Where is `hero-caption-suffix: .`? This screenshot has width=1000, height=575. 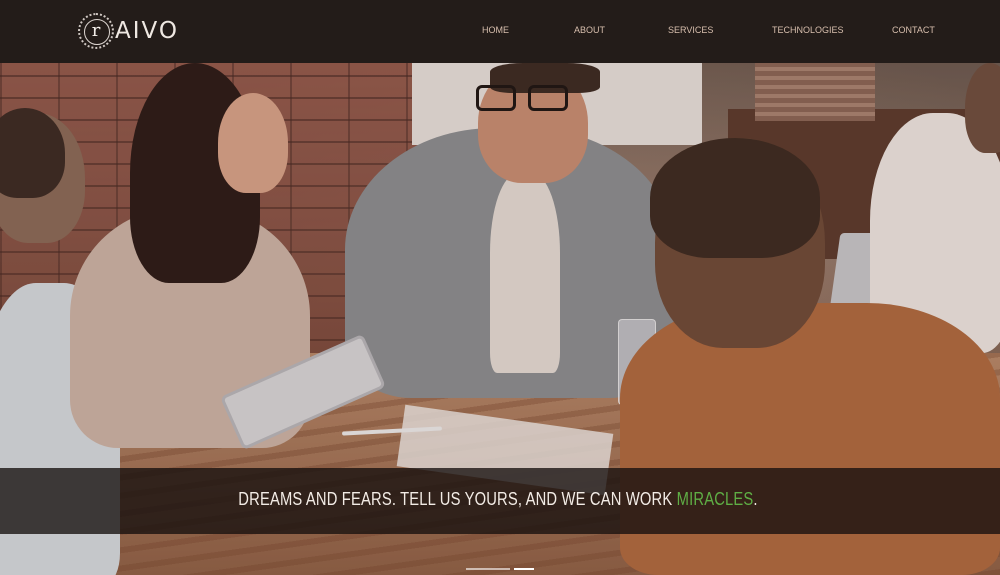
hero-caption-suffix: . is located at coordinates (755, 499).